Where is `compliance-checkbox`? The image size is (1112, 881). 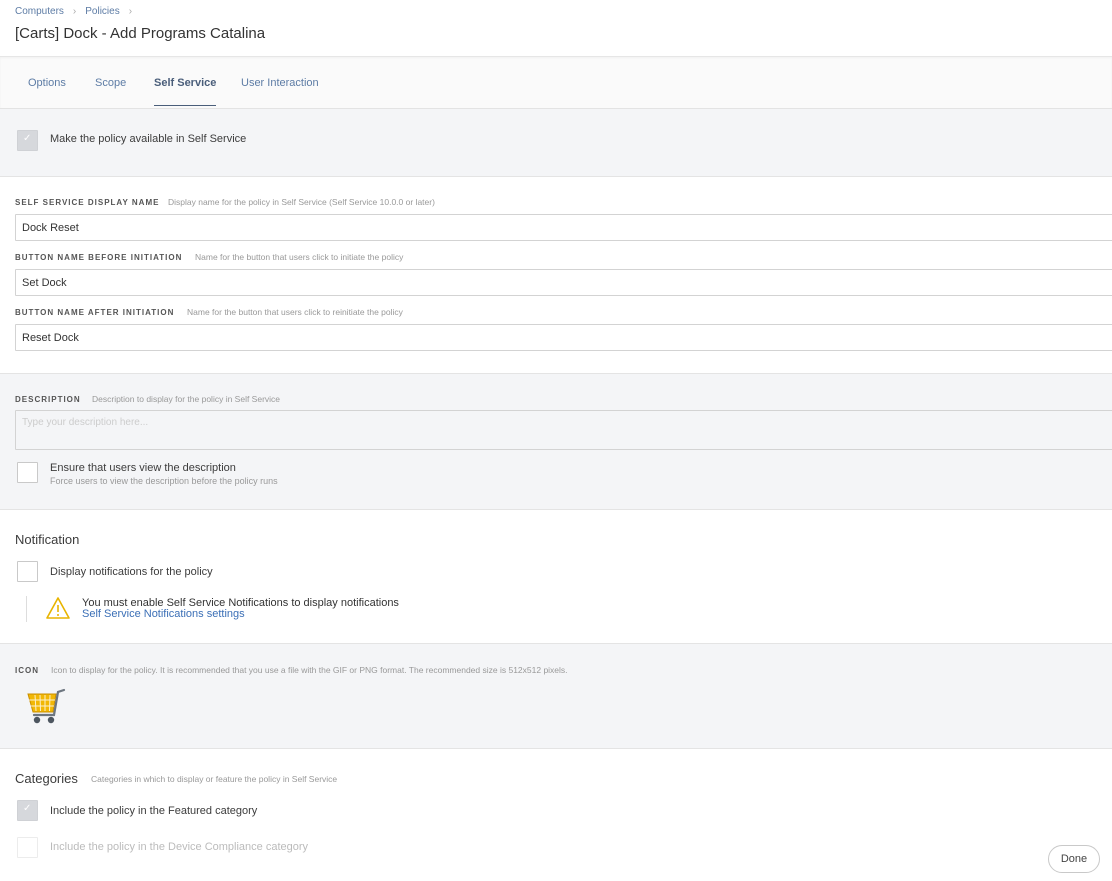
compliance-checkbox is located at coordinates (27, 847).